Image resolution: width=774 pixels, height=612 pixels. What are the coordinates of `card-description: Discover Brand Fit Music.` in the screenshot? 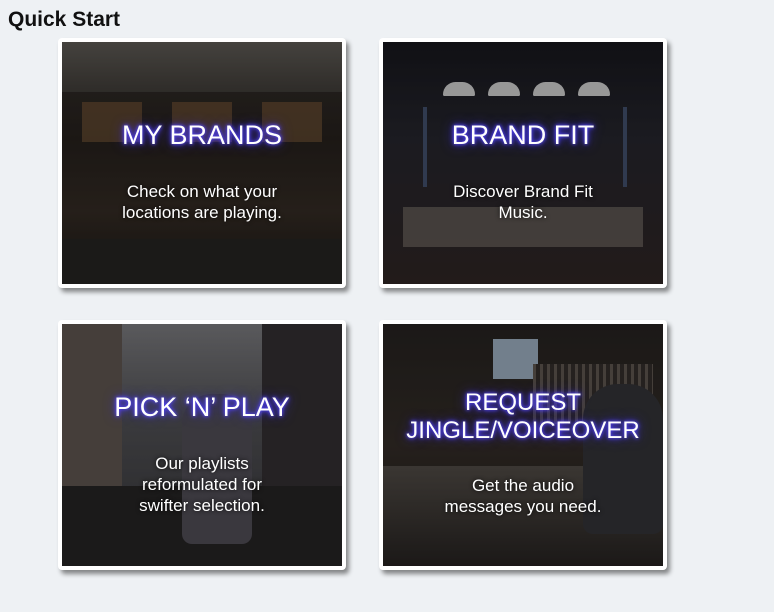 It's located at (523, 202).